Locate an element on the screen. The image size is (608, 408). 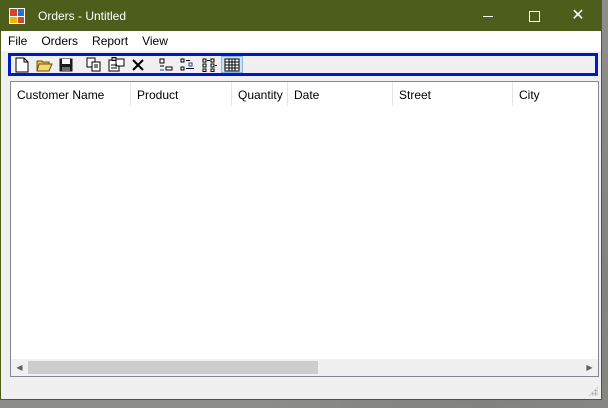
close-icon: ✕ is located at coordinates (578, 15).